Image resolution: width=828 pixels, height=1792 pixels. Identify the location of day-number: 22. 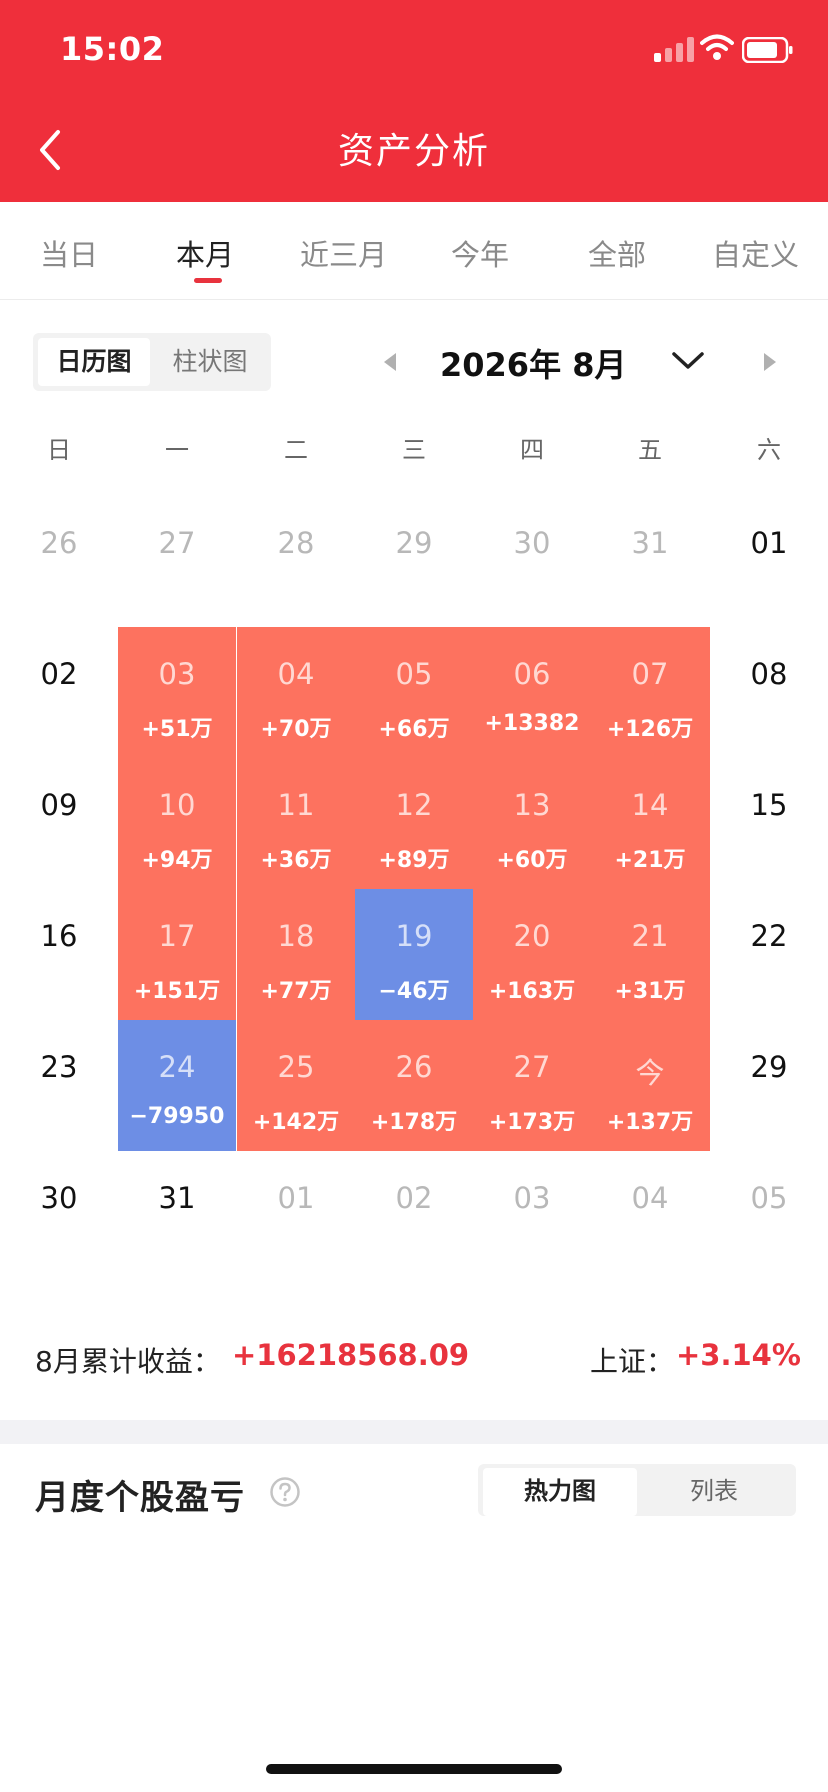
(769, 936).